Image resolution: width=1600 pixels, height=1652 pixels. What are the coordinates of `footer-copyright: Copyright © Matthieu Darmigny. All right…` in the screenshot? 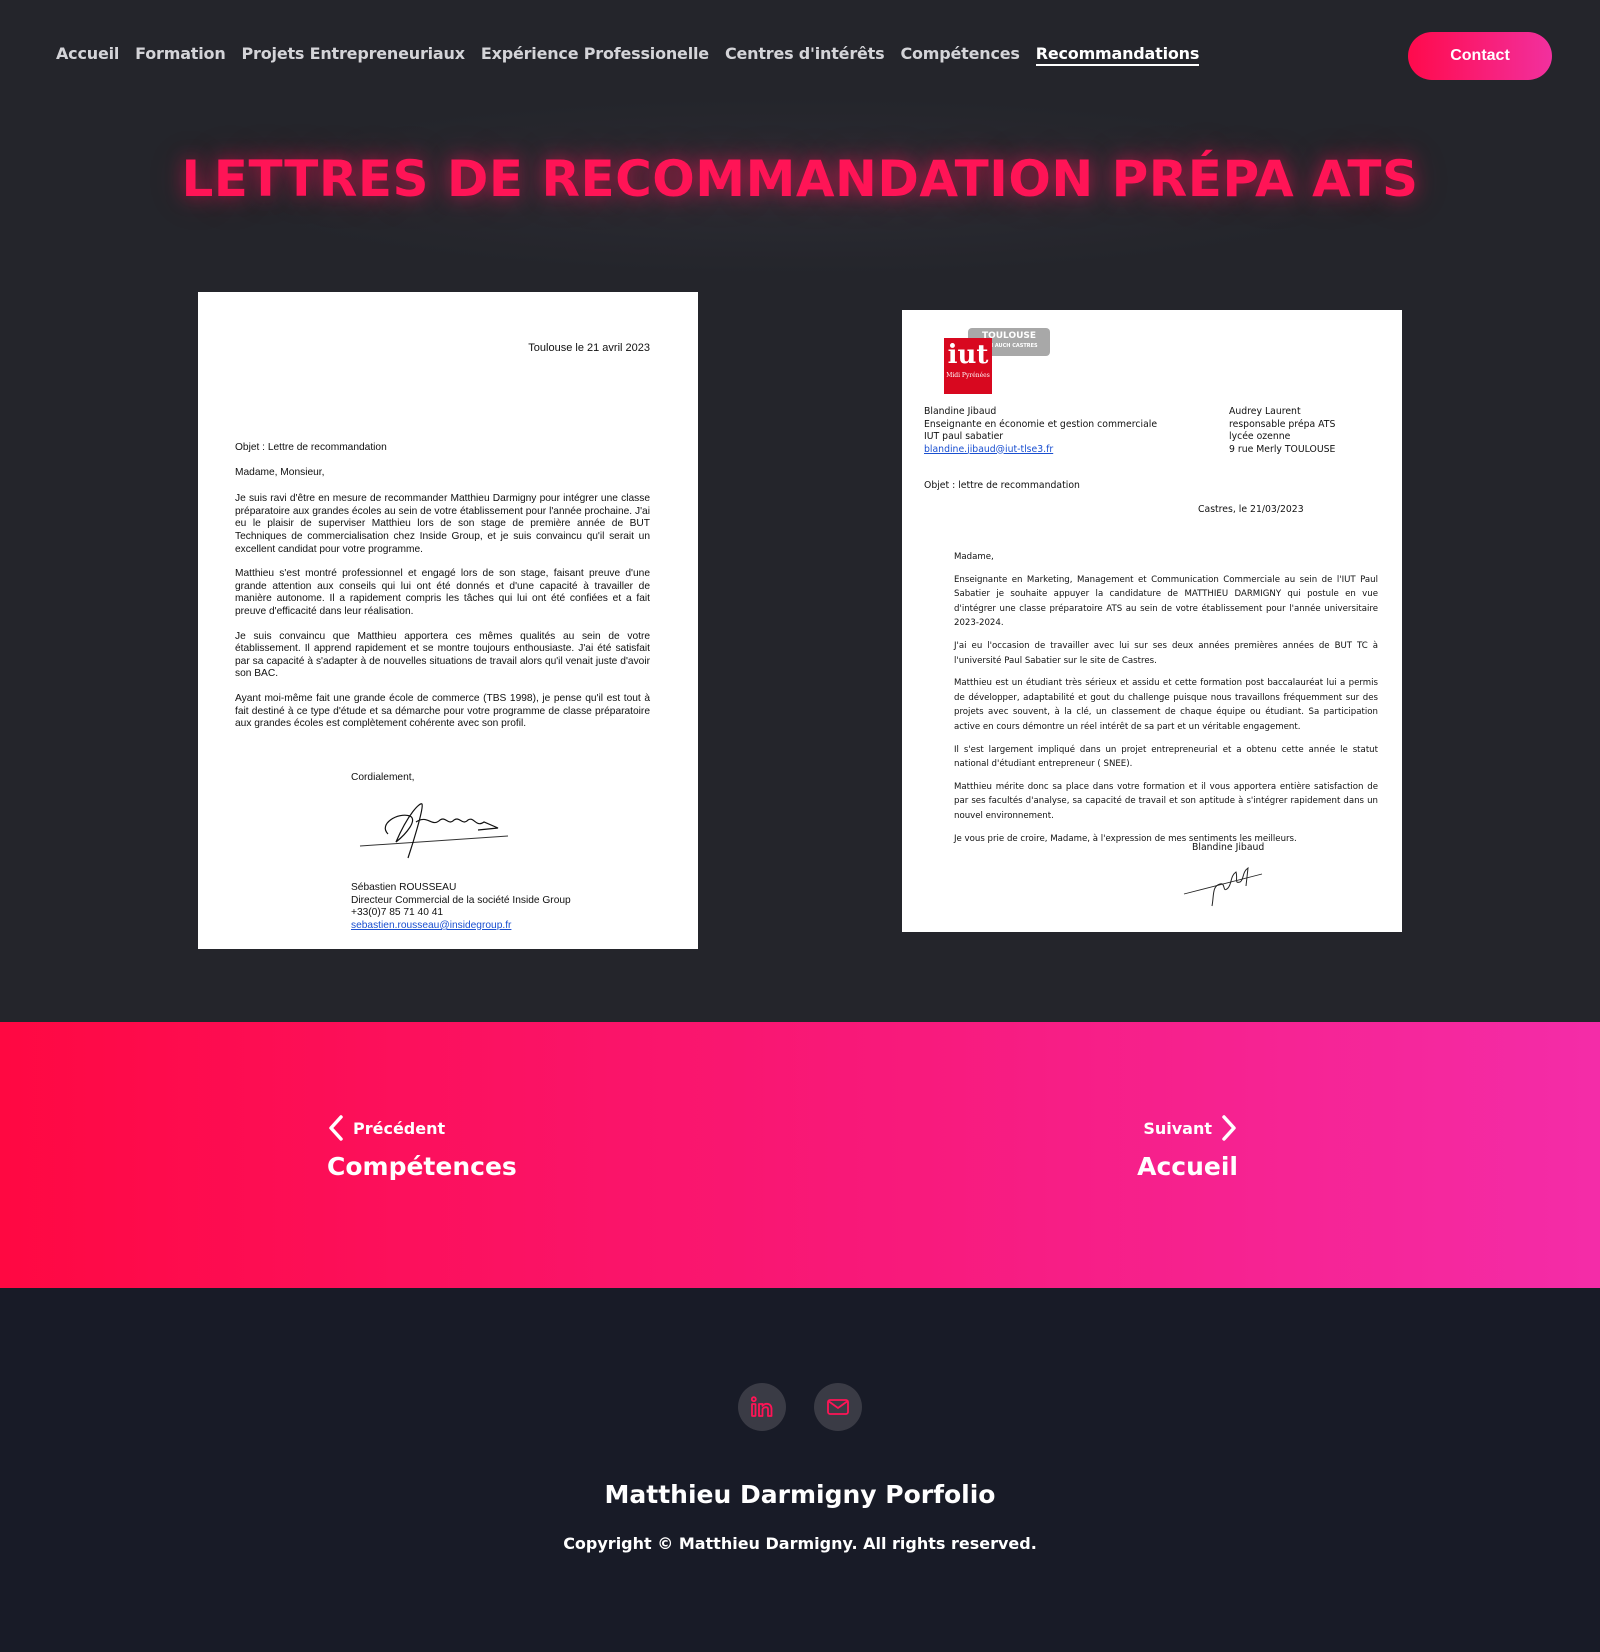 It's located at (800, 1543).